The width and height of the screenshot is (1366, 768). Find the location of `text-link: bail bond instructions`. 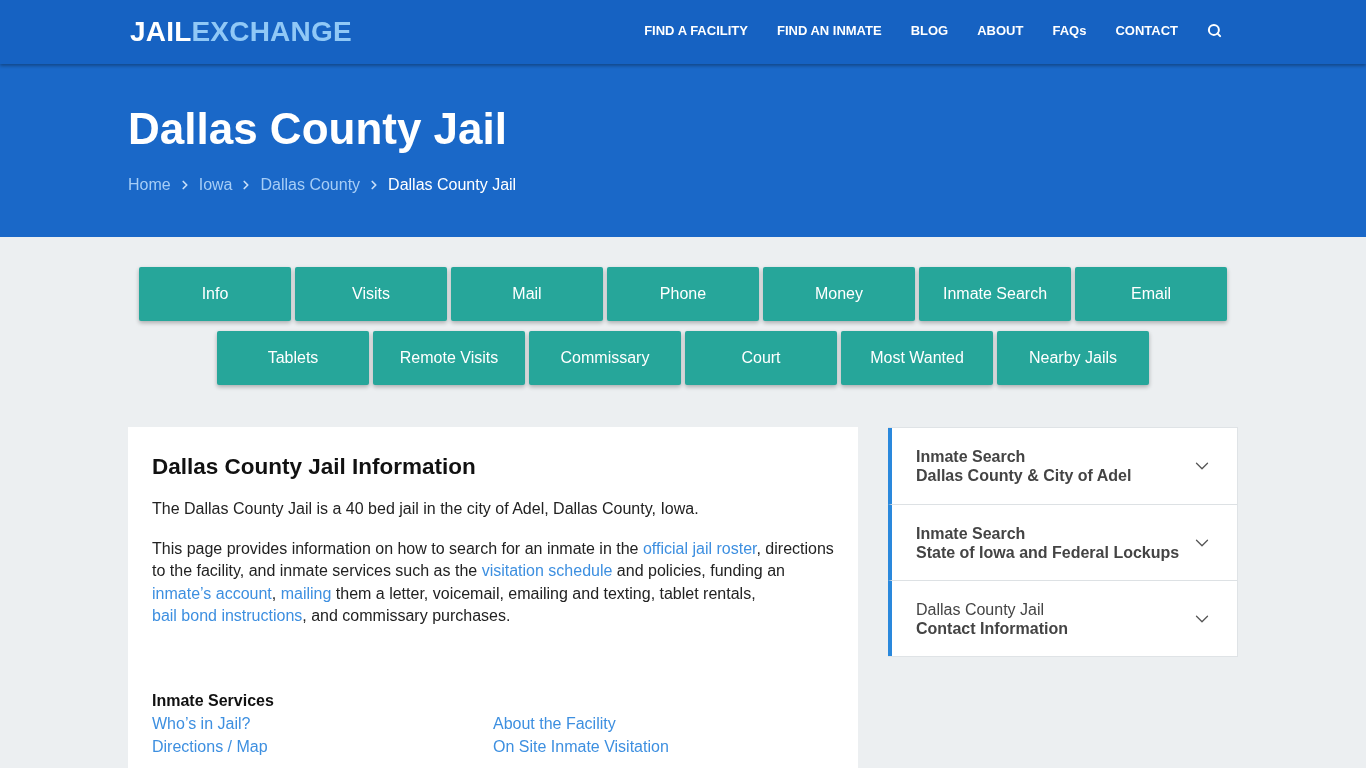

text-link: bail bond instructions is located at coordinates (227, 615).